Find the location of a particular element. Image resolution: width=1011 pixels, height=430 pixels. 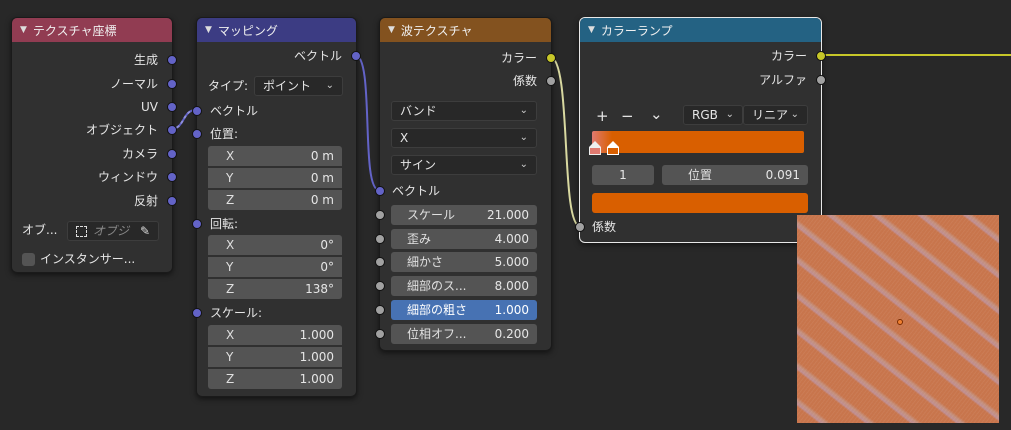

socket-distortion-in is located at coordinates (380, 239).